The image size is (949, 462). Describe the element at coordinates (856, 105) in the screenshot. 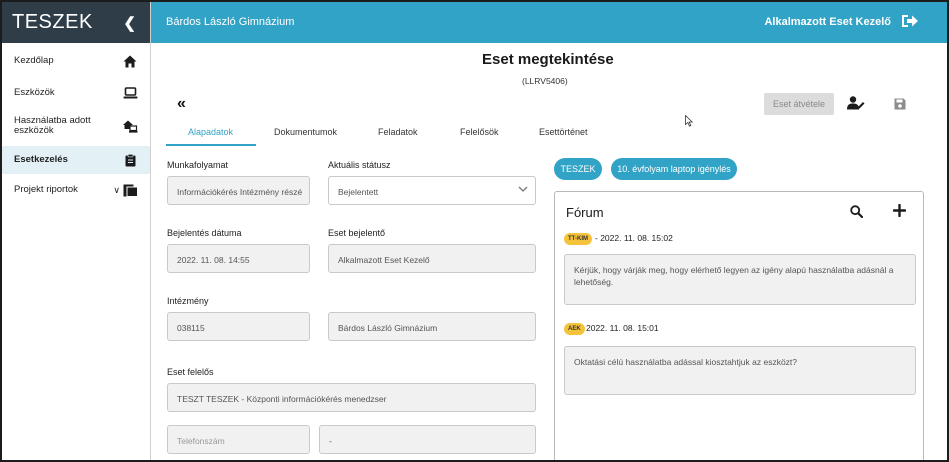

I see `assign-user-icon` at that location.